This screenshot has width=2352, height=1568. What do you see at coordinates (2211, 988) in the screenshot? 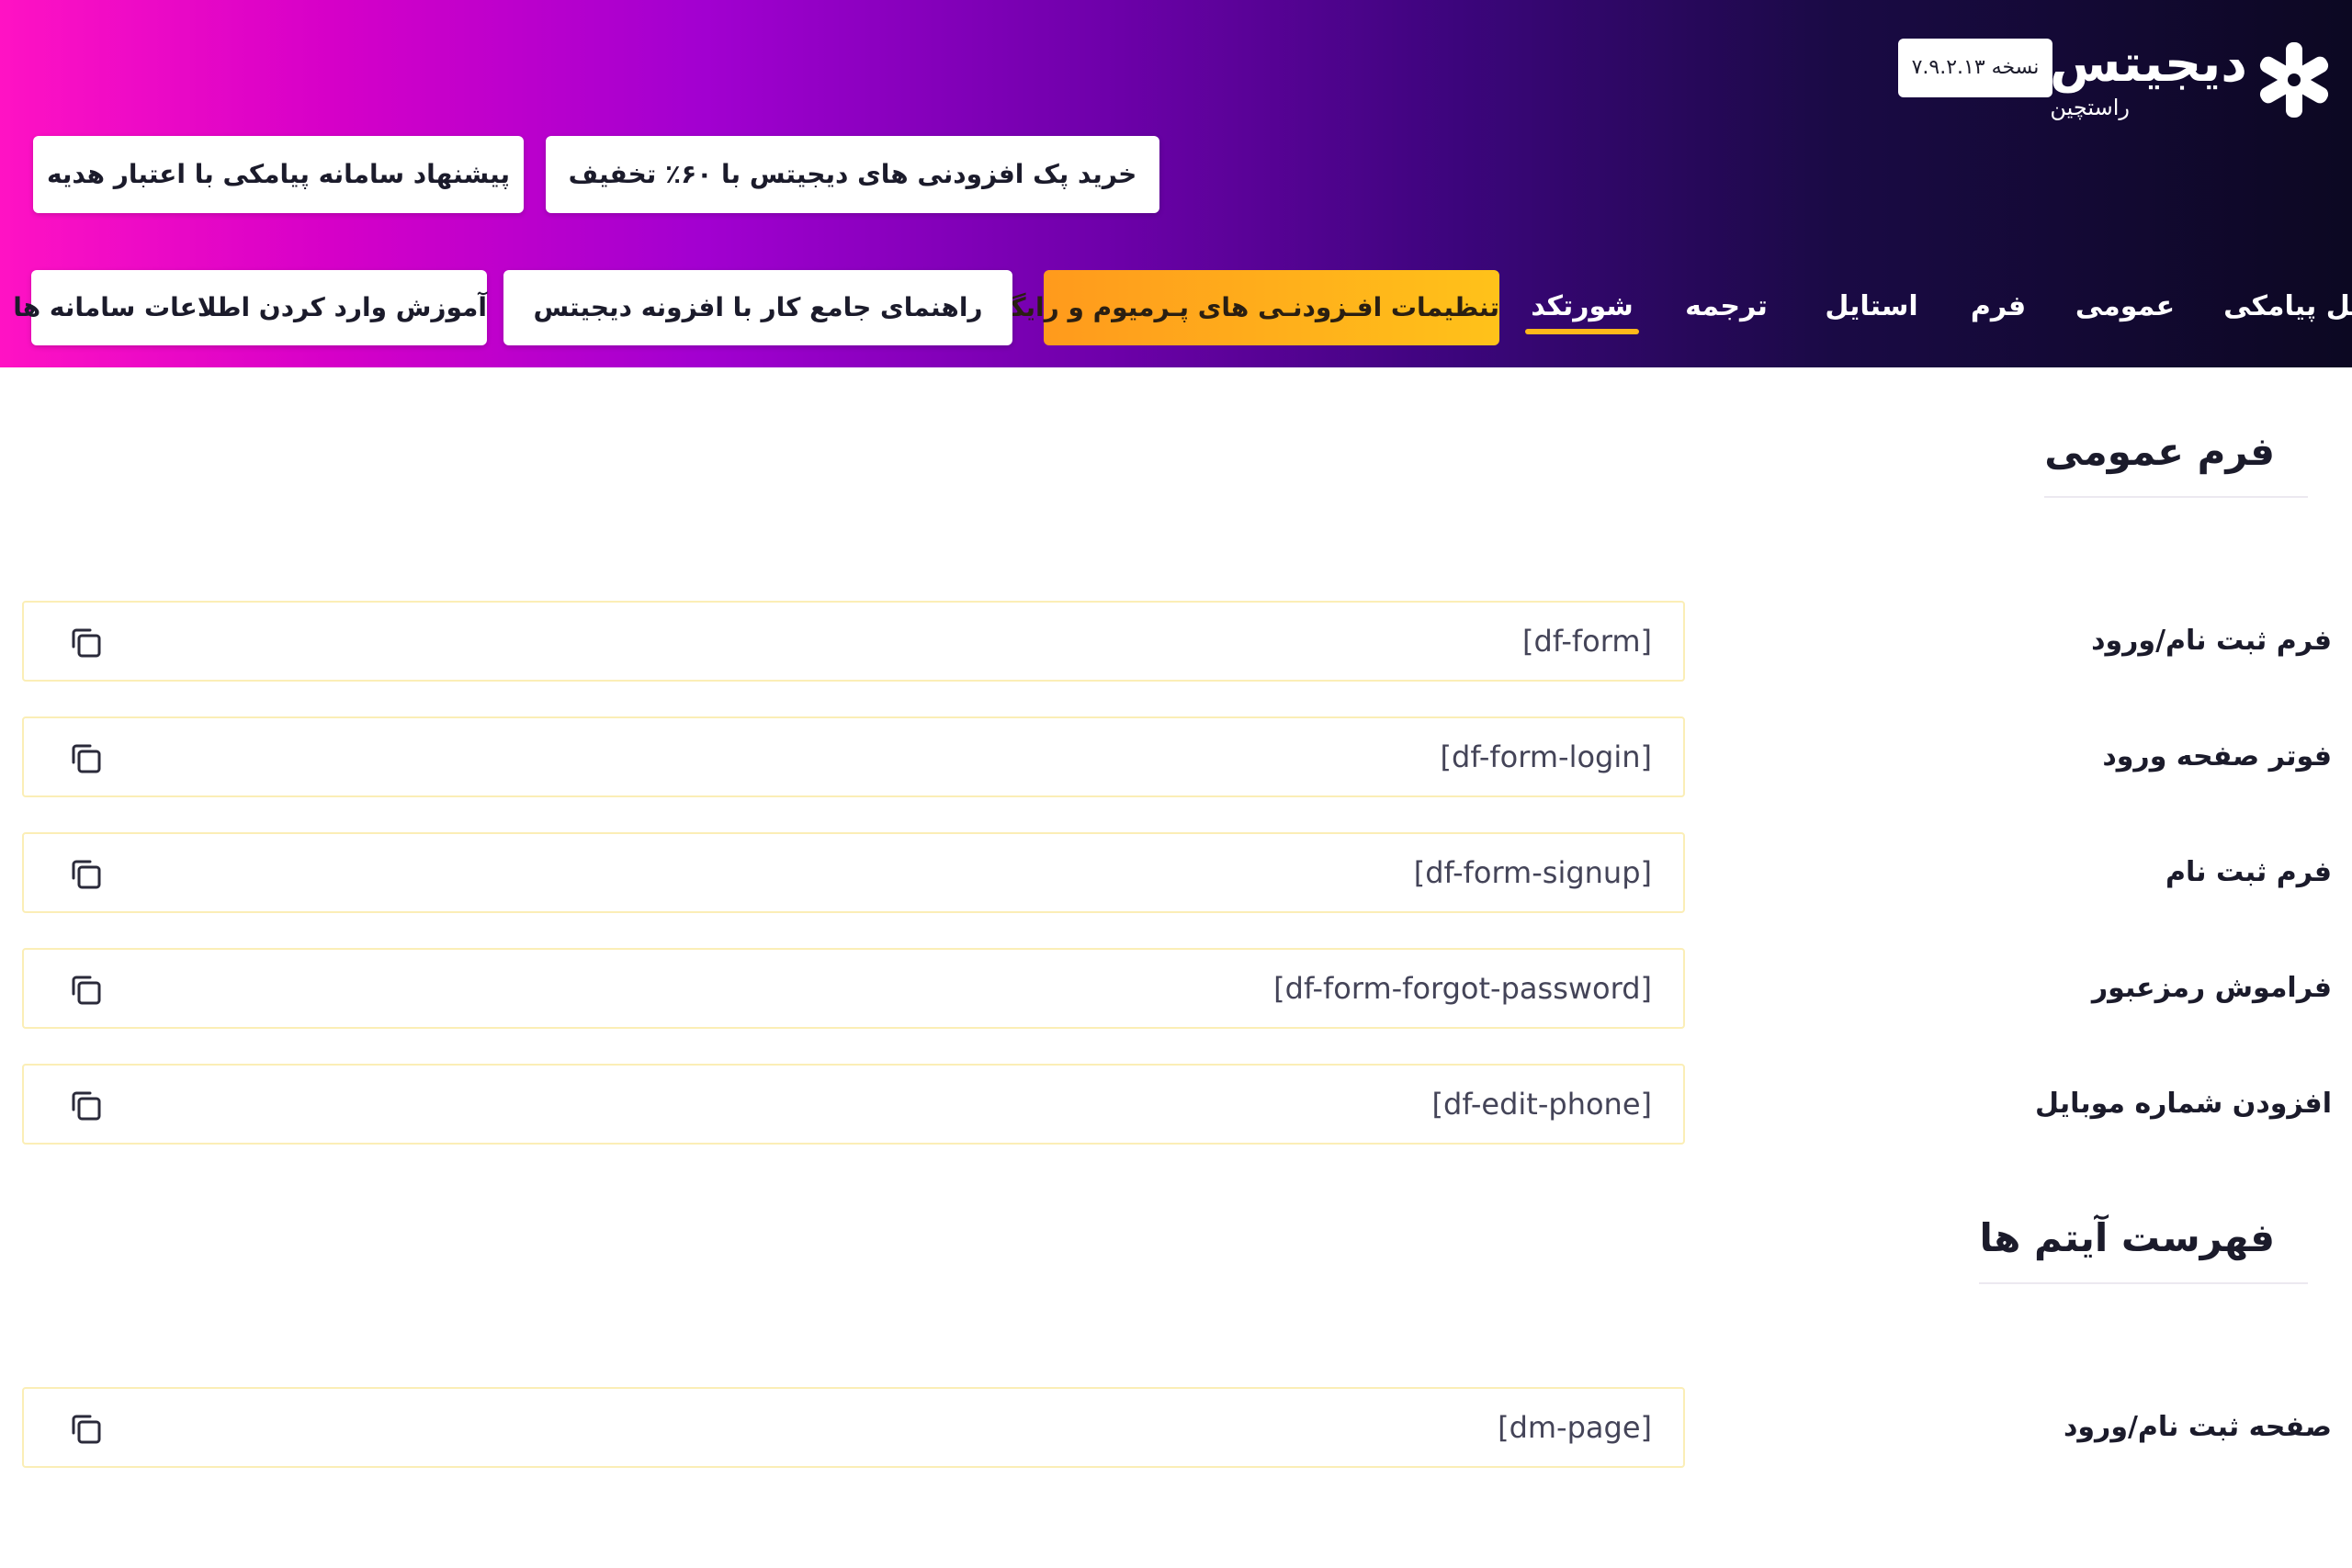
I see `row-label-forgot-password: فراموش رمزعبور` at bounding box center [2211, 988].